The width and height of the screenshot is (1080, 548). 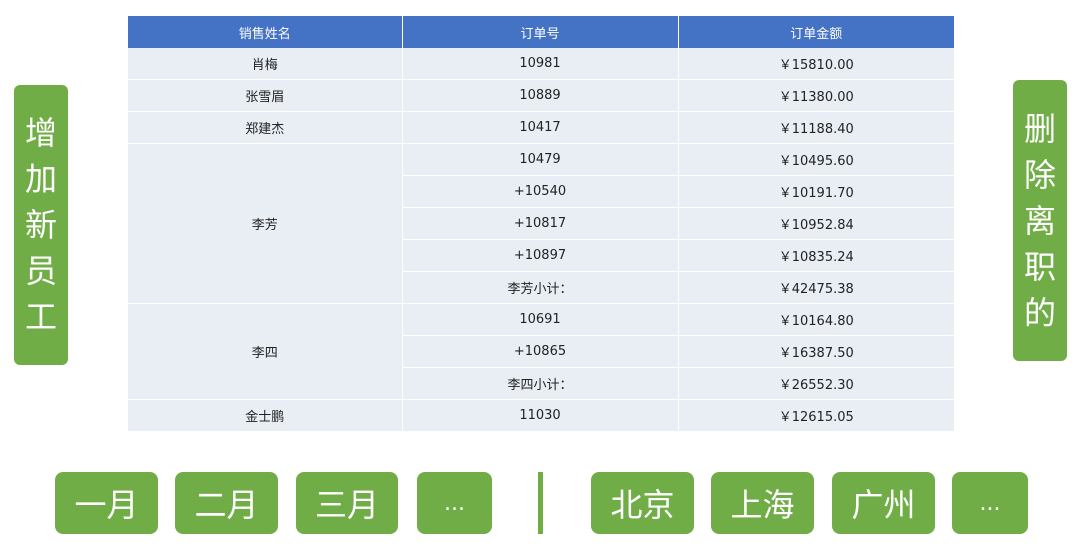 I want to click on cell-order-number: 10889, so click(x=540, y=95).